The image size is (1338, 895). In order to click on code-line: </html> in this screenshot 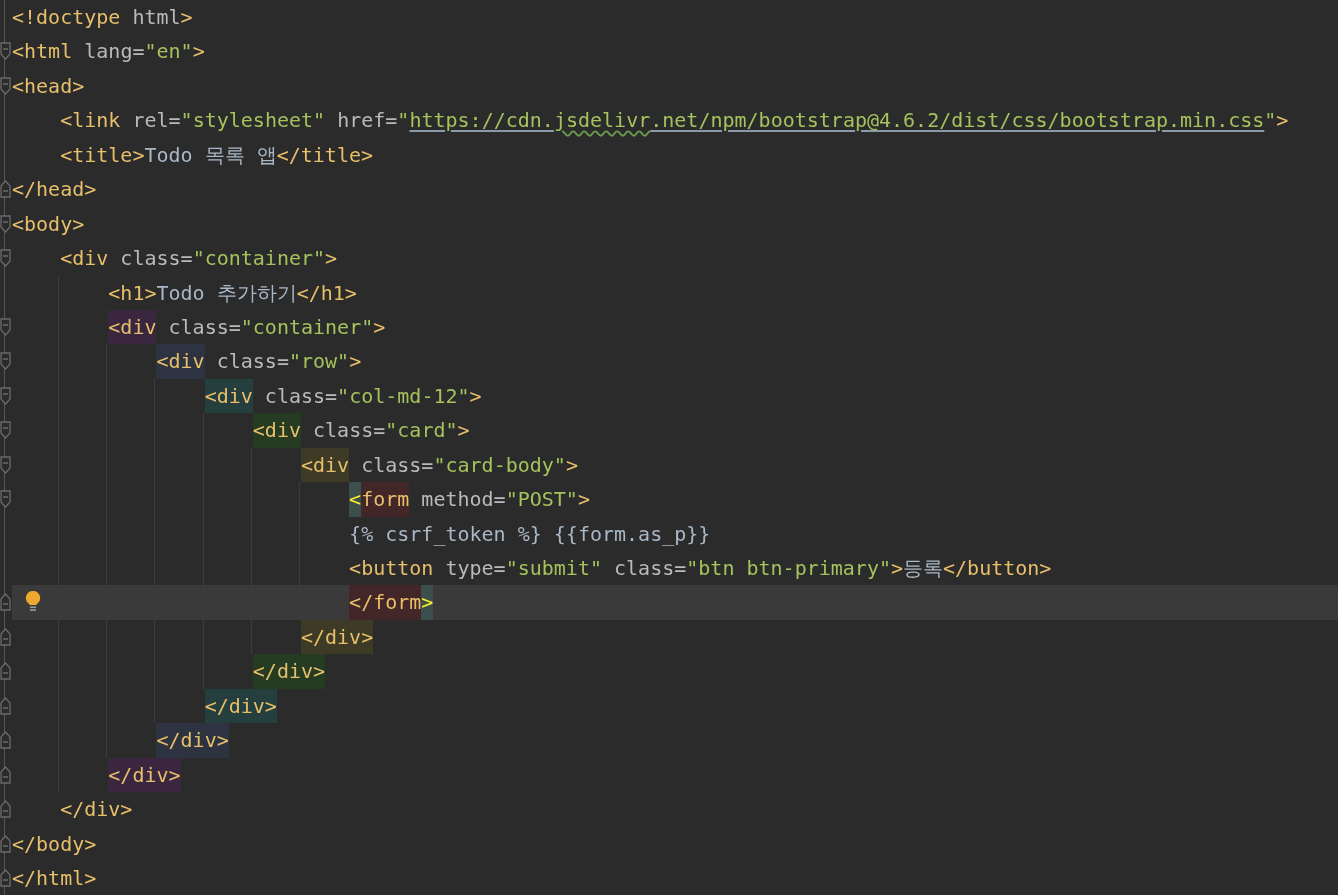, I will do `click(55, 878)`.